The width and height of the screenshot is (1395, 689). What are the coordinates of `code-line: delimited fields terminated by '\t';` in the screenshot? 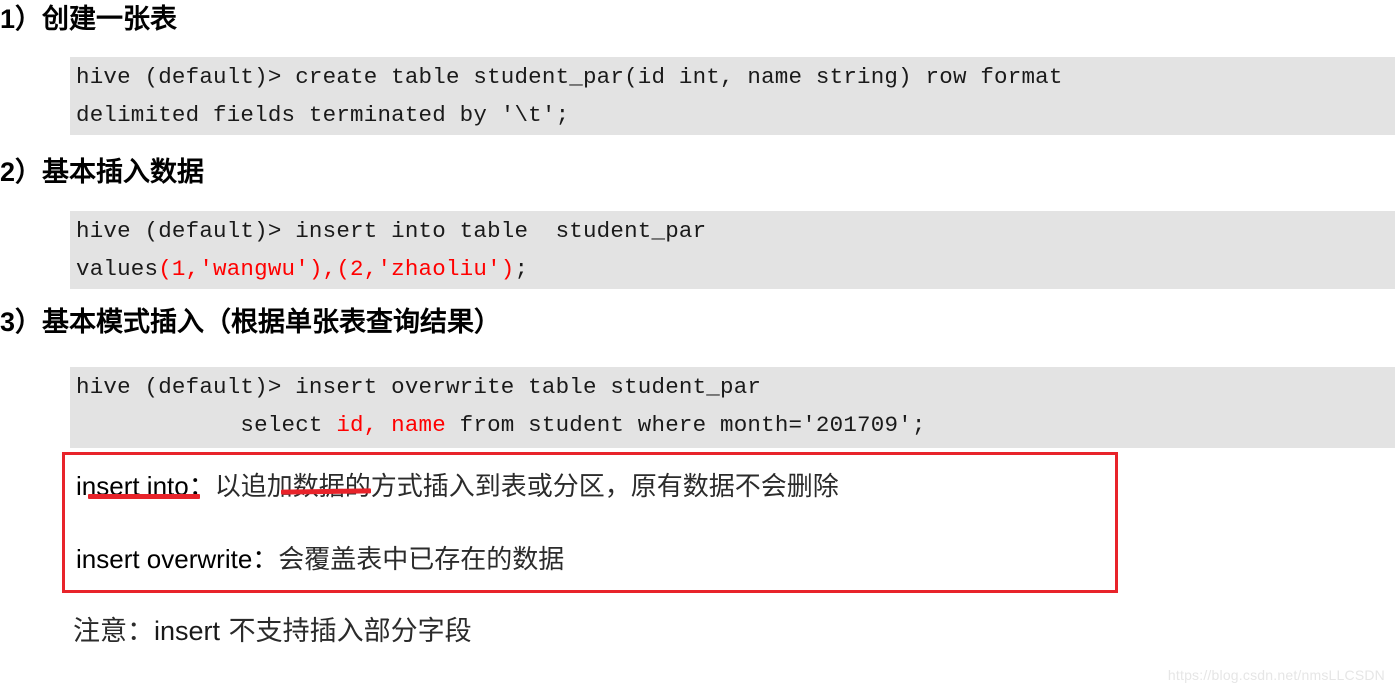 It's located at (323, 115).